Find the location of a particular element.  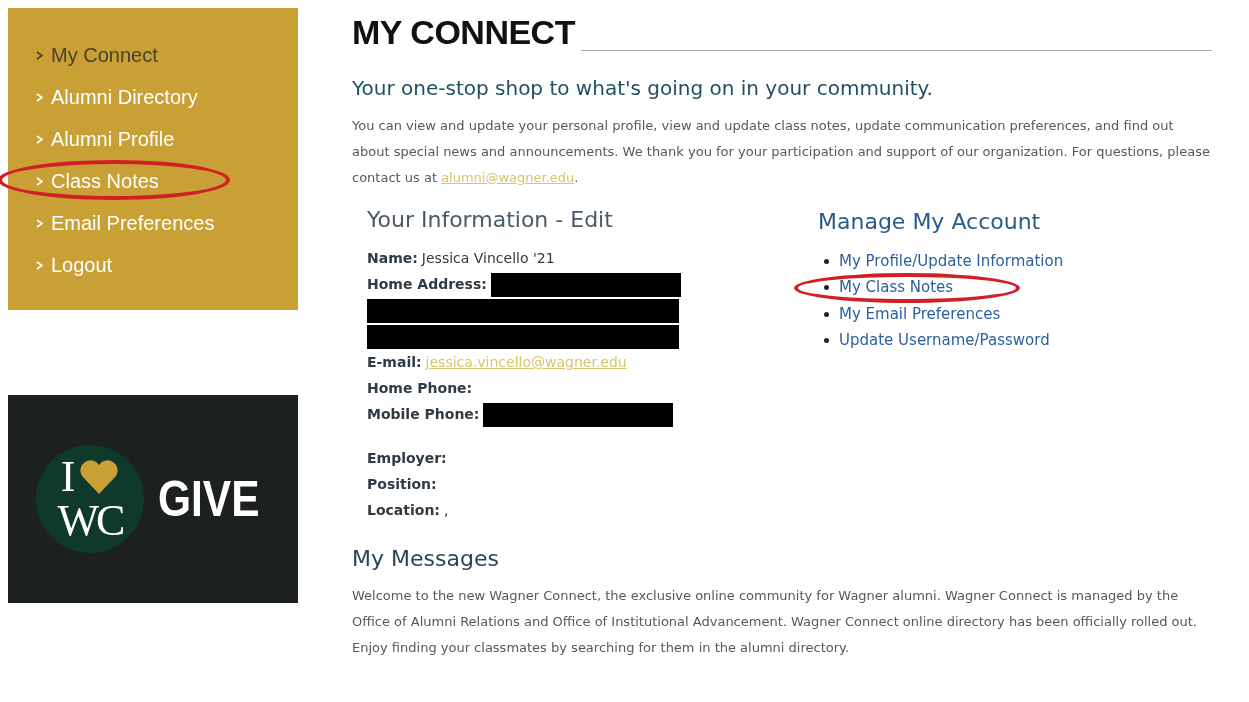

sidebar-item: Alumni Directory is located at coordinates (167, 97).